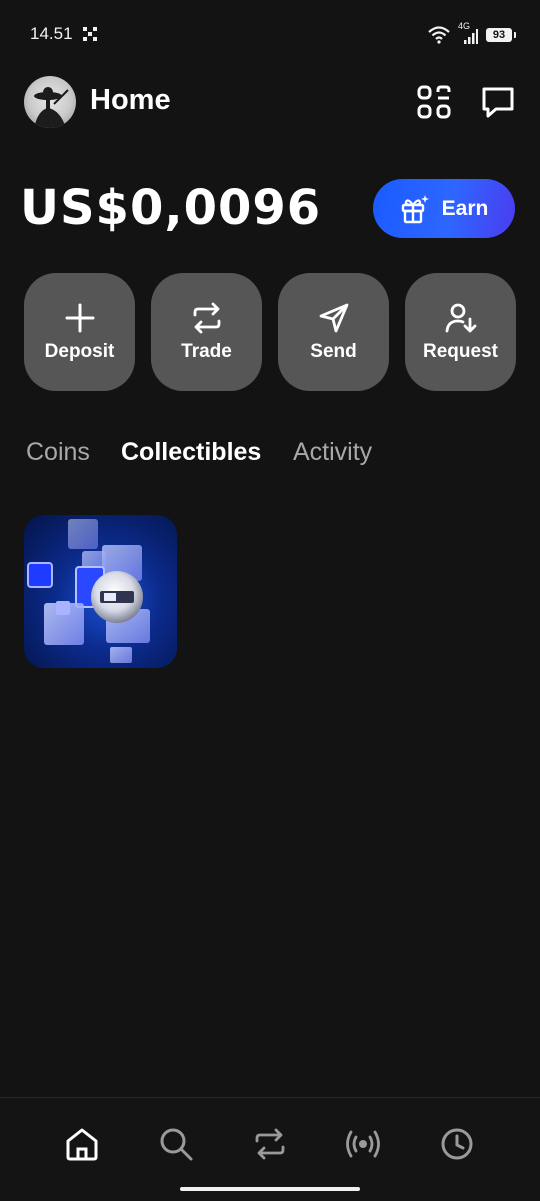 The height and width of the screenshot is (1201, 540). I want to click on trade-button: Trade, so click(206, 332).